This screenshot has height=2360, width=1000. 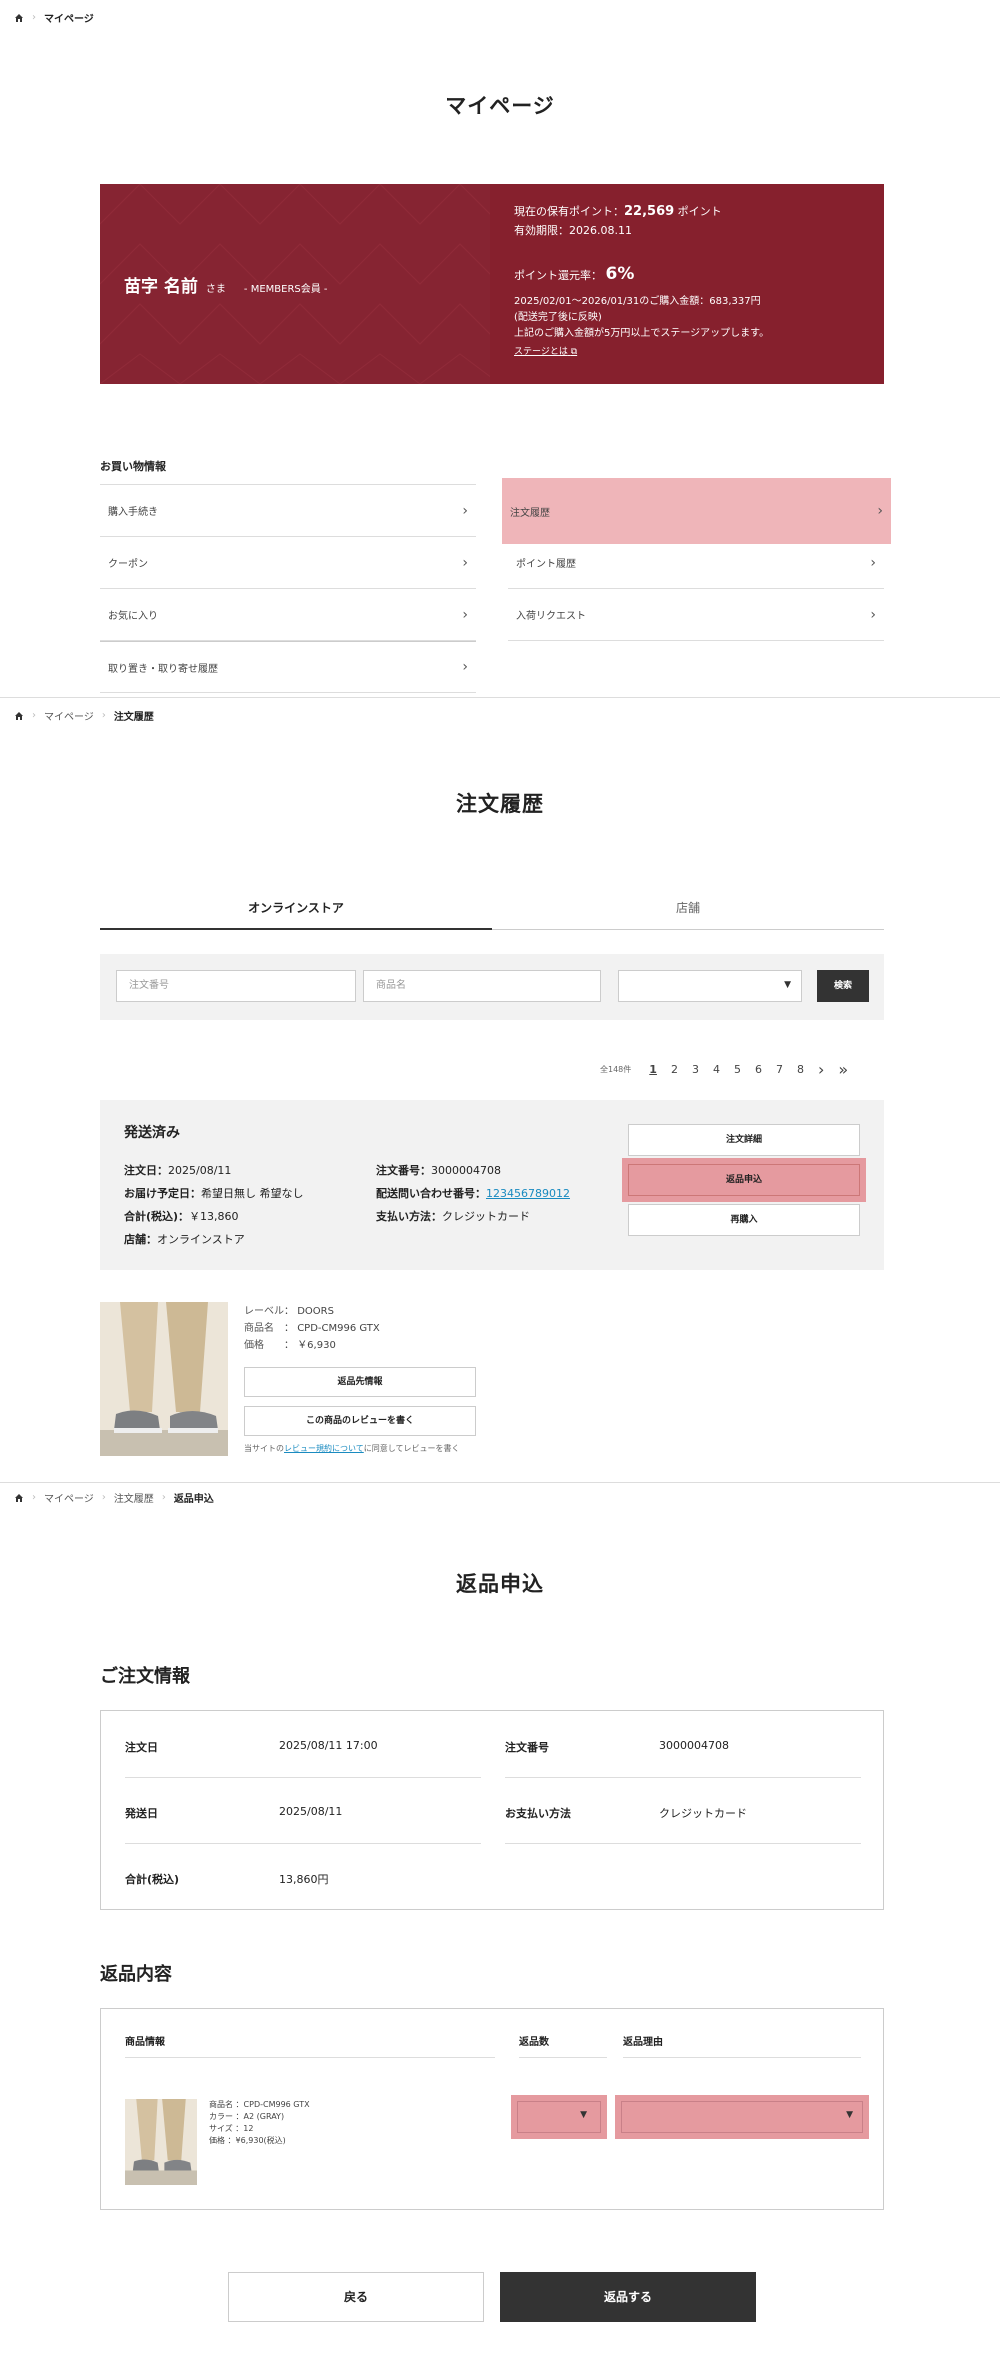 What do you see at coordinates (574, 274) in the screenshot?
I see `rate-line: ポイント還元率： 6%` at bounding box center [574, 274].